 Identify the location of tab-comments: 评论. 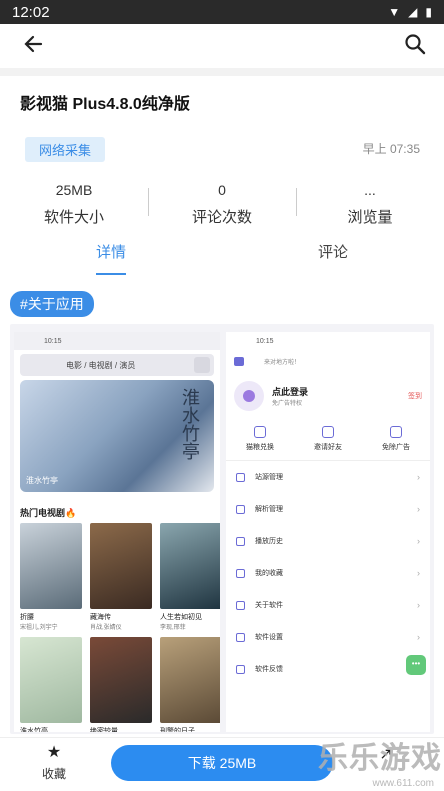
(333, 258).